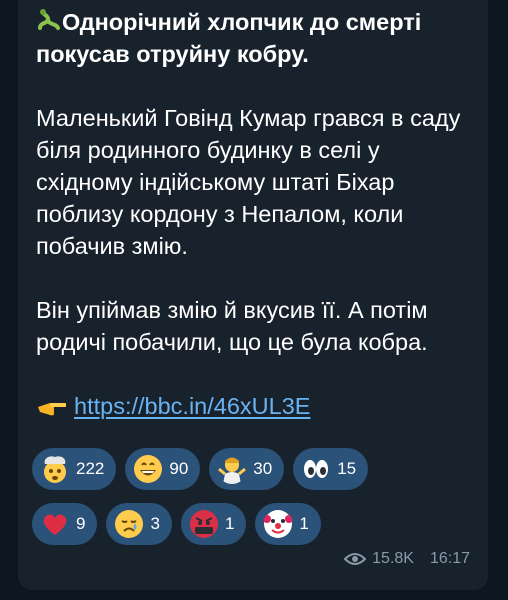  I want to click on reaction-count: 222, so click(90, 468).